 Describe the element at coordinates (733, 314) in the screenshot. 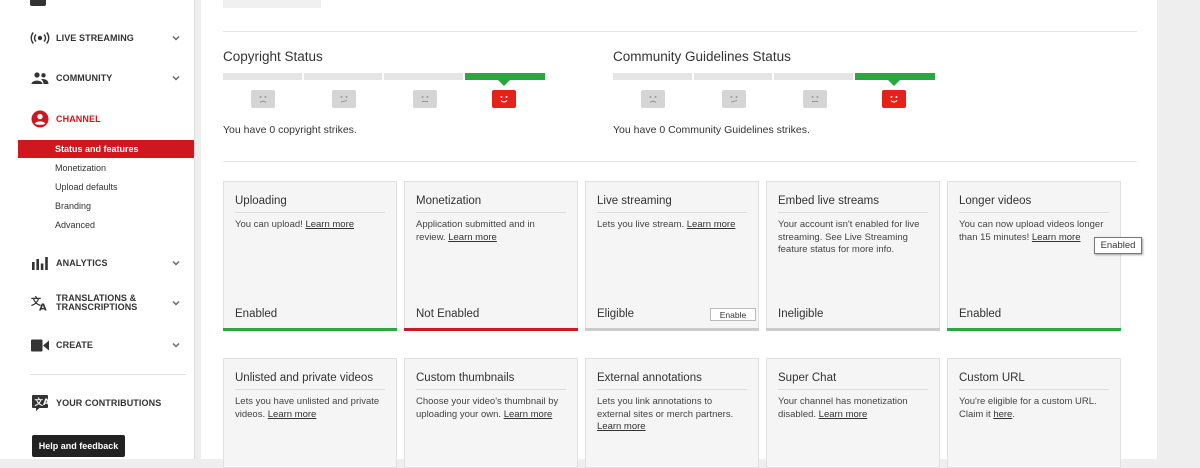

I see `enable-button: Enable` at that location.